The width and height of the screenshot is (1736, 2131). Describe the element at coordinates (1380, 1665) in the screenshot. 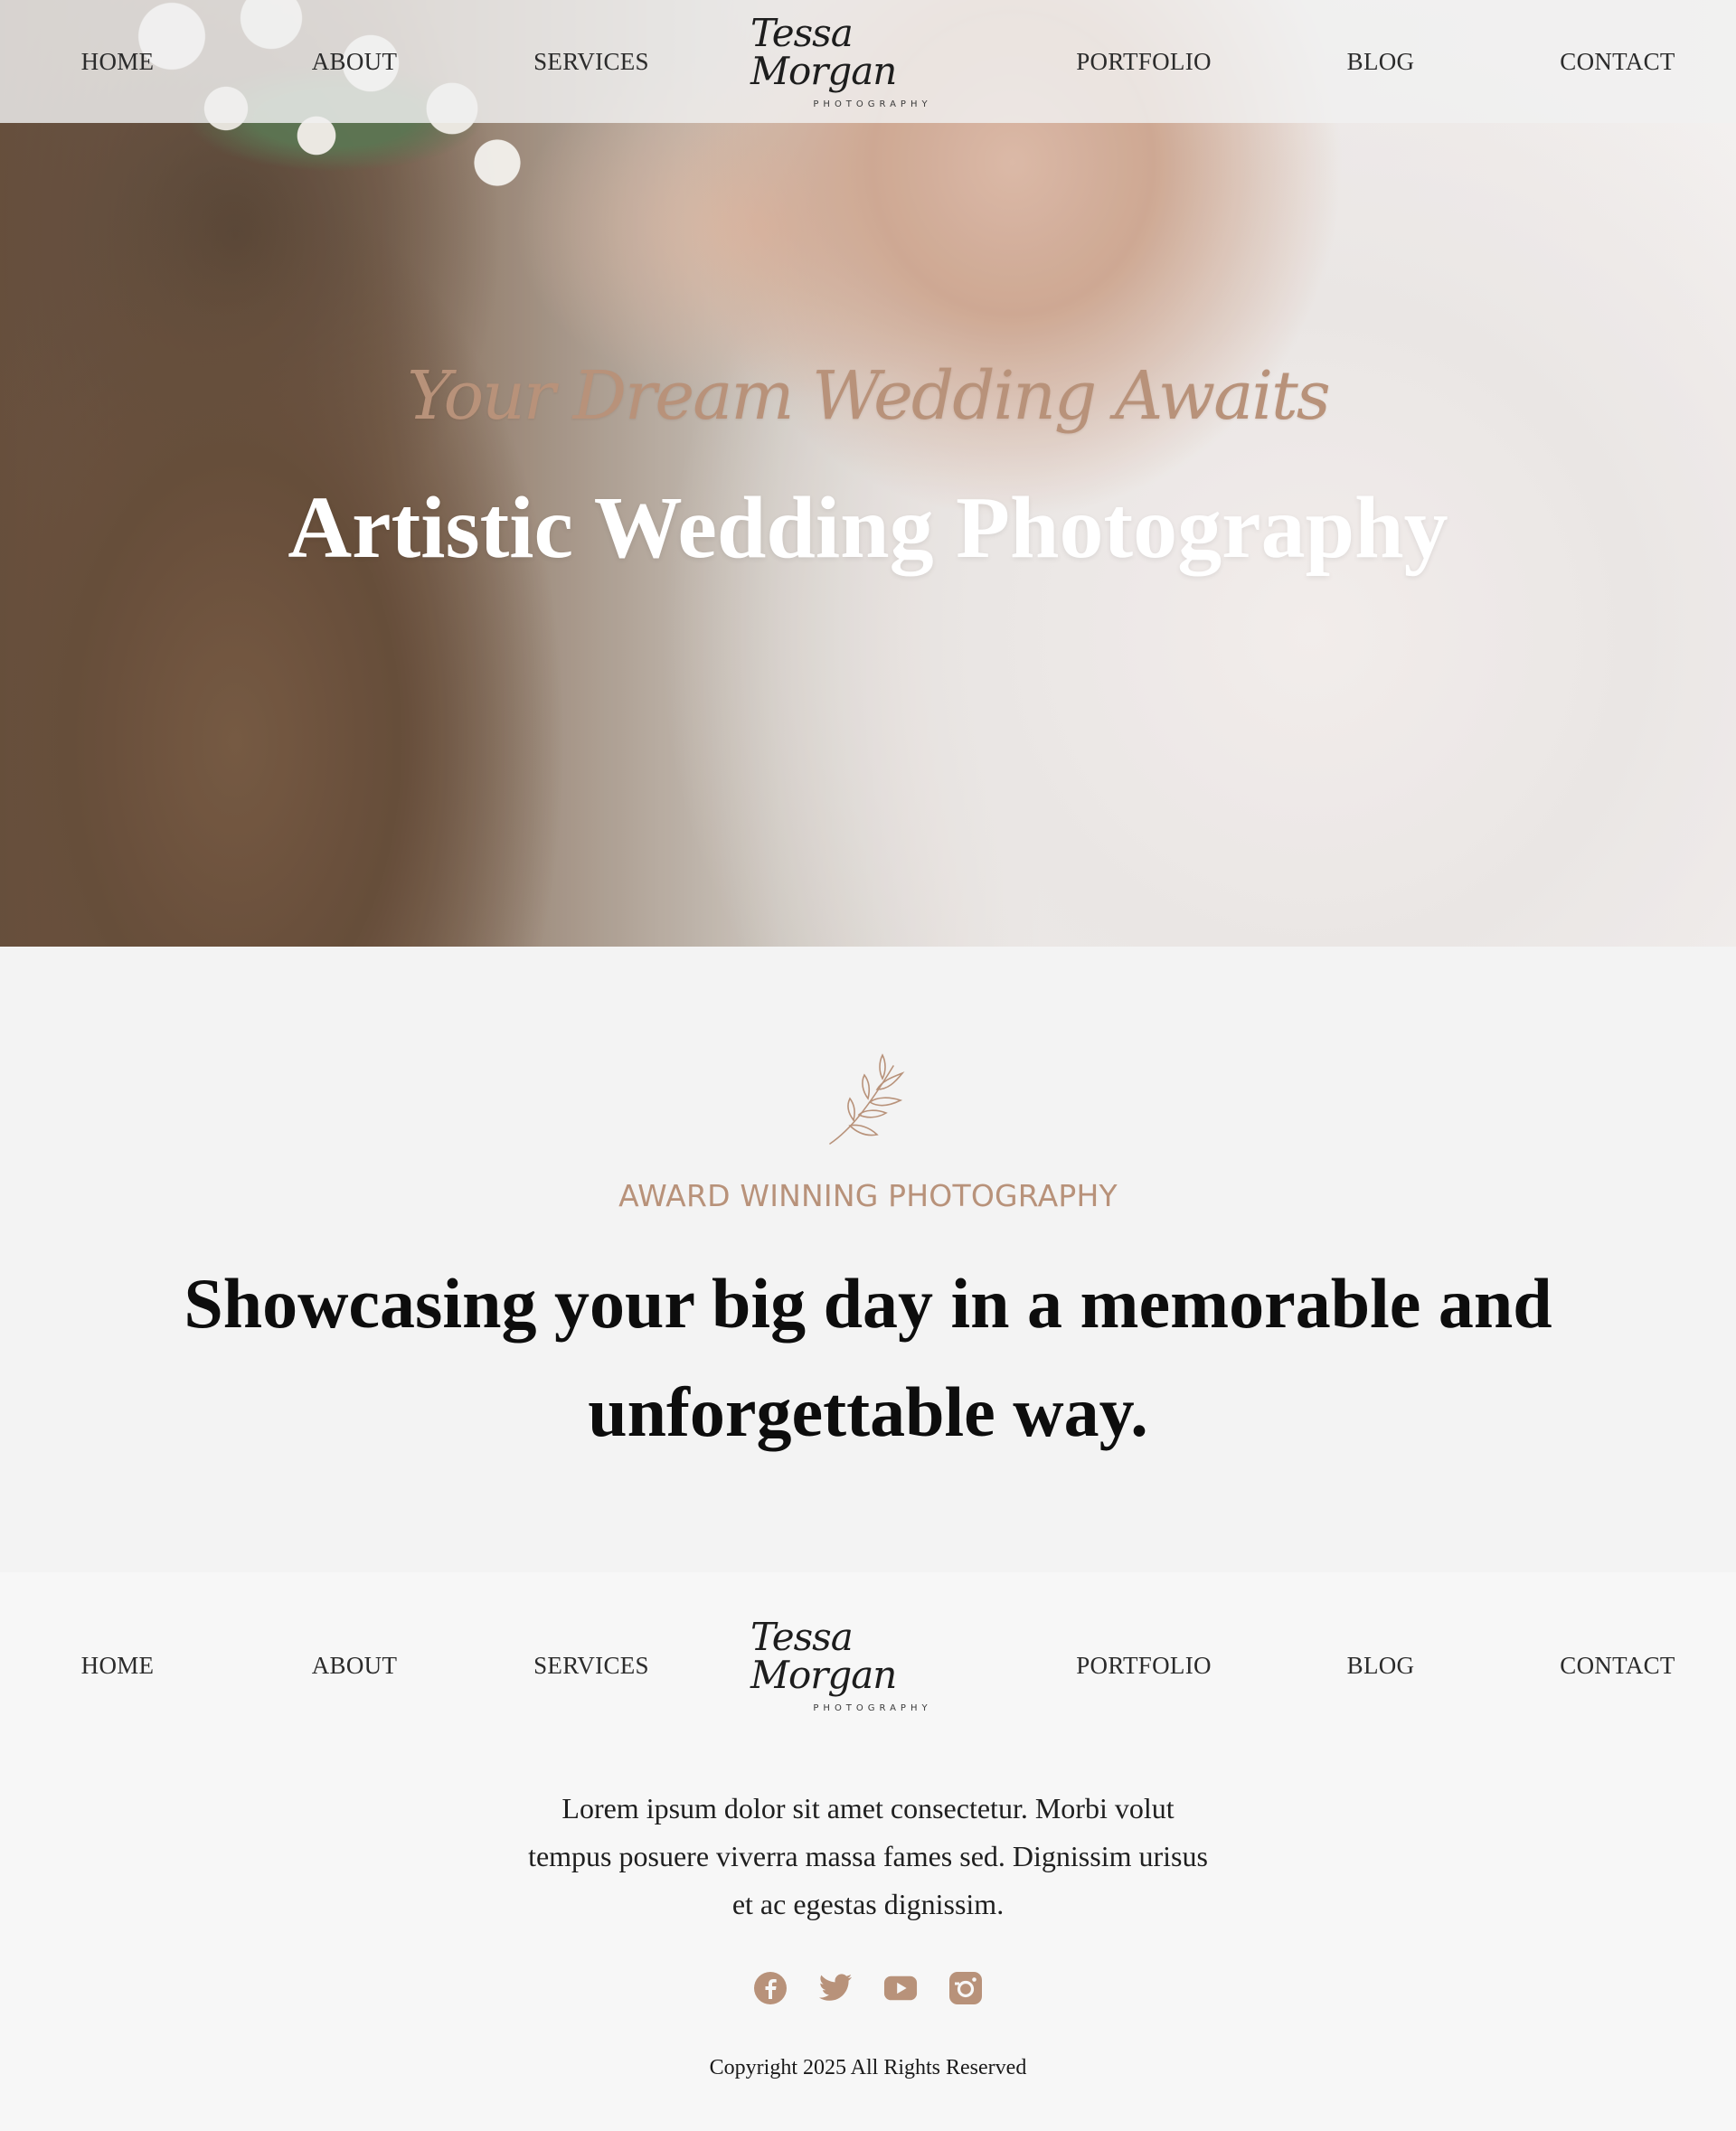

I see `footer-nav-blog: BLOG` at that location.